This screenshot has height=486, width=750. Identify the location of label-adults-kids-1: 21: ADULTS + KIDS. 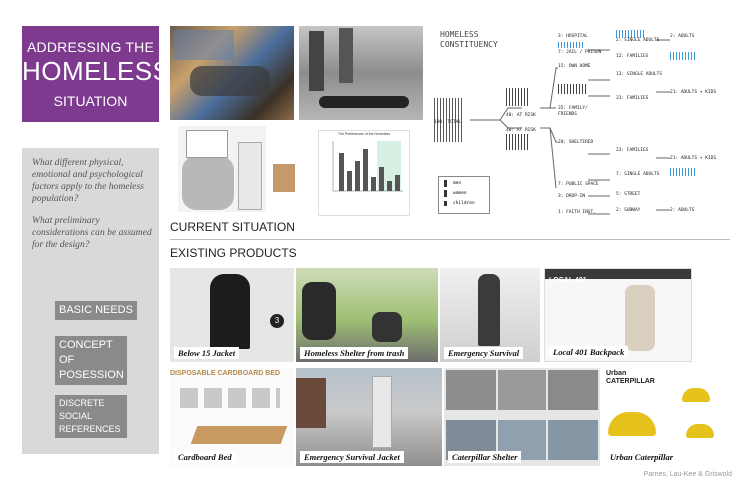
(693, 92).